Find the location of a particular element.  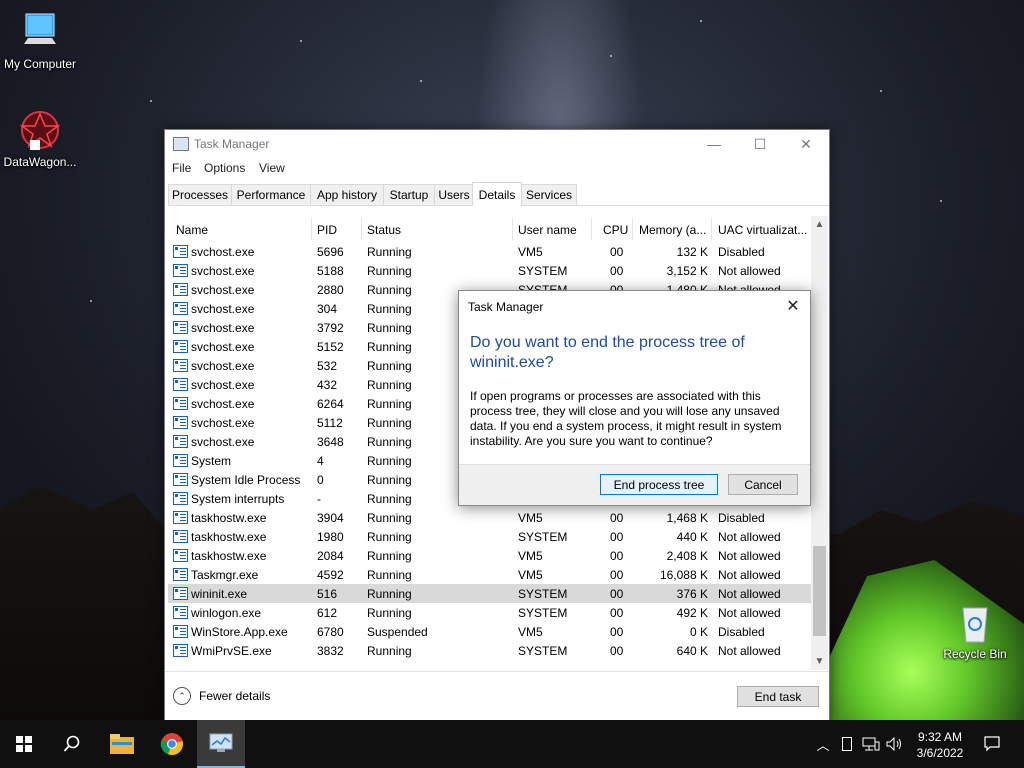

tab-processes: Processes is located at coordinates (200, 194).